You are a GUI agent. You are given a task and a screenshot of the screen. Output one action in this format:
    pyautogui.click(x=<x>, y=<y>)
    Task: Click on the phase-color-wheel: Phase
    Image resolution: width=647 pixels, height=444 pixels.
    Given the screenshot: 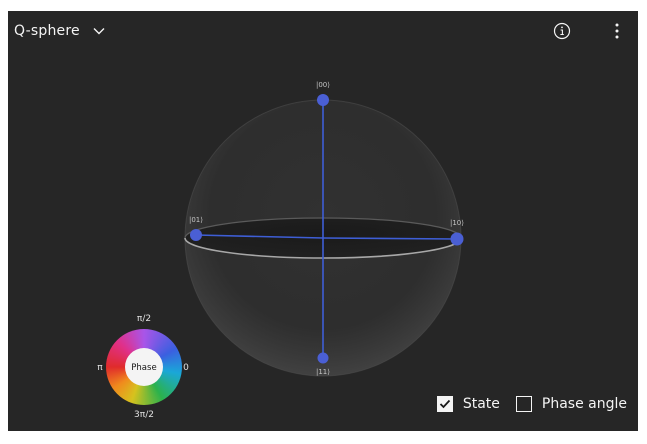 What is the action you would take?
    pyautogui.click(x=144, y=367)
    